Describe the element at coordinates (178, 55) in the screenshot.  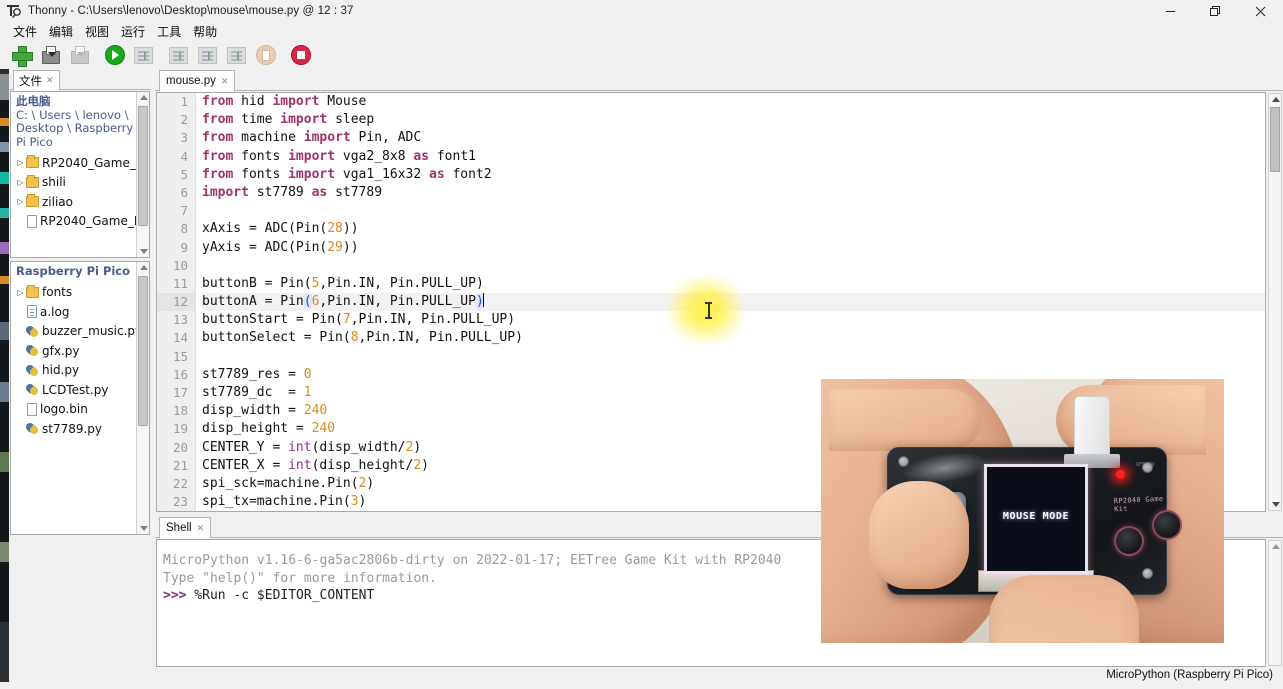
I see `step-over-button` at that location.